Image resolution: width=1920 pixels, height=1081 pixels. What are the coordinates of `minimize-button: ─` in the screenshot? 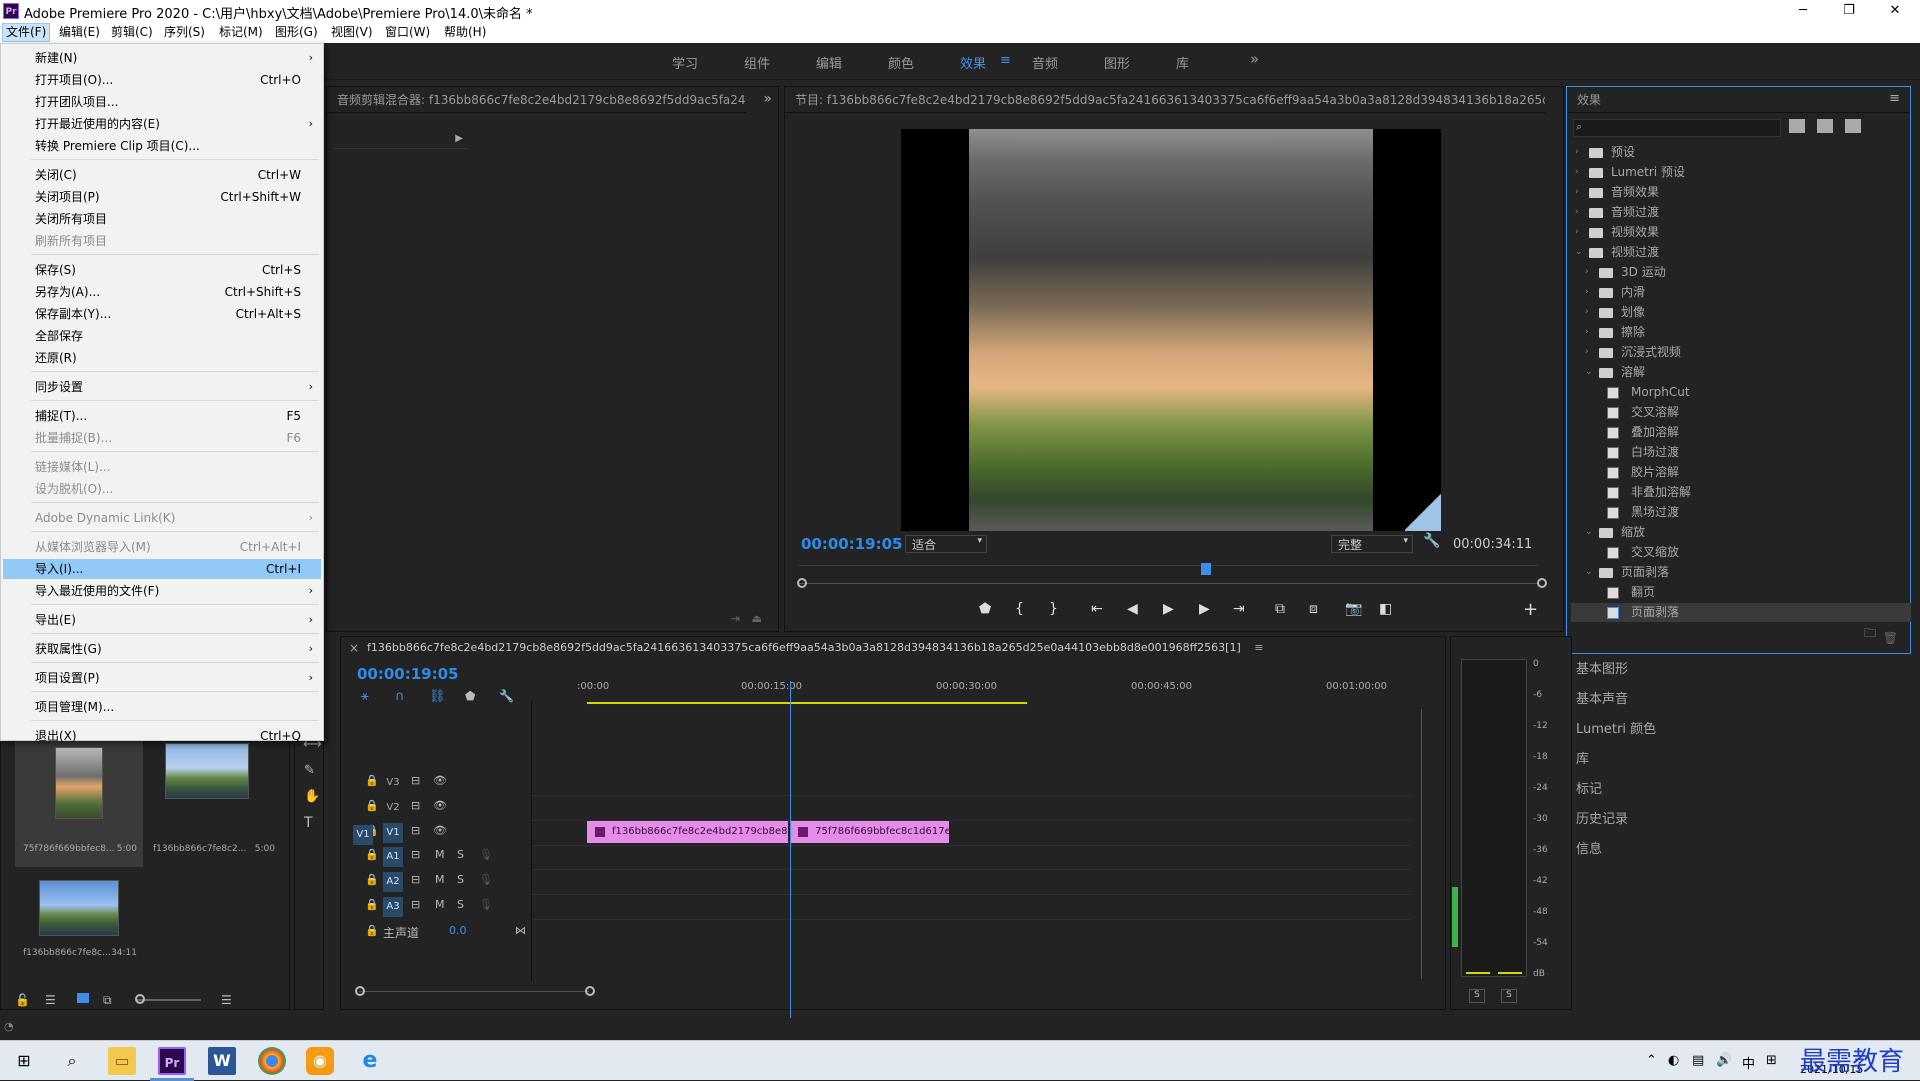 It's located at (1803, 11).